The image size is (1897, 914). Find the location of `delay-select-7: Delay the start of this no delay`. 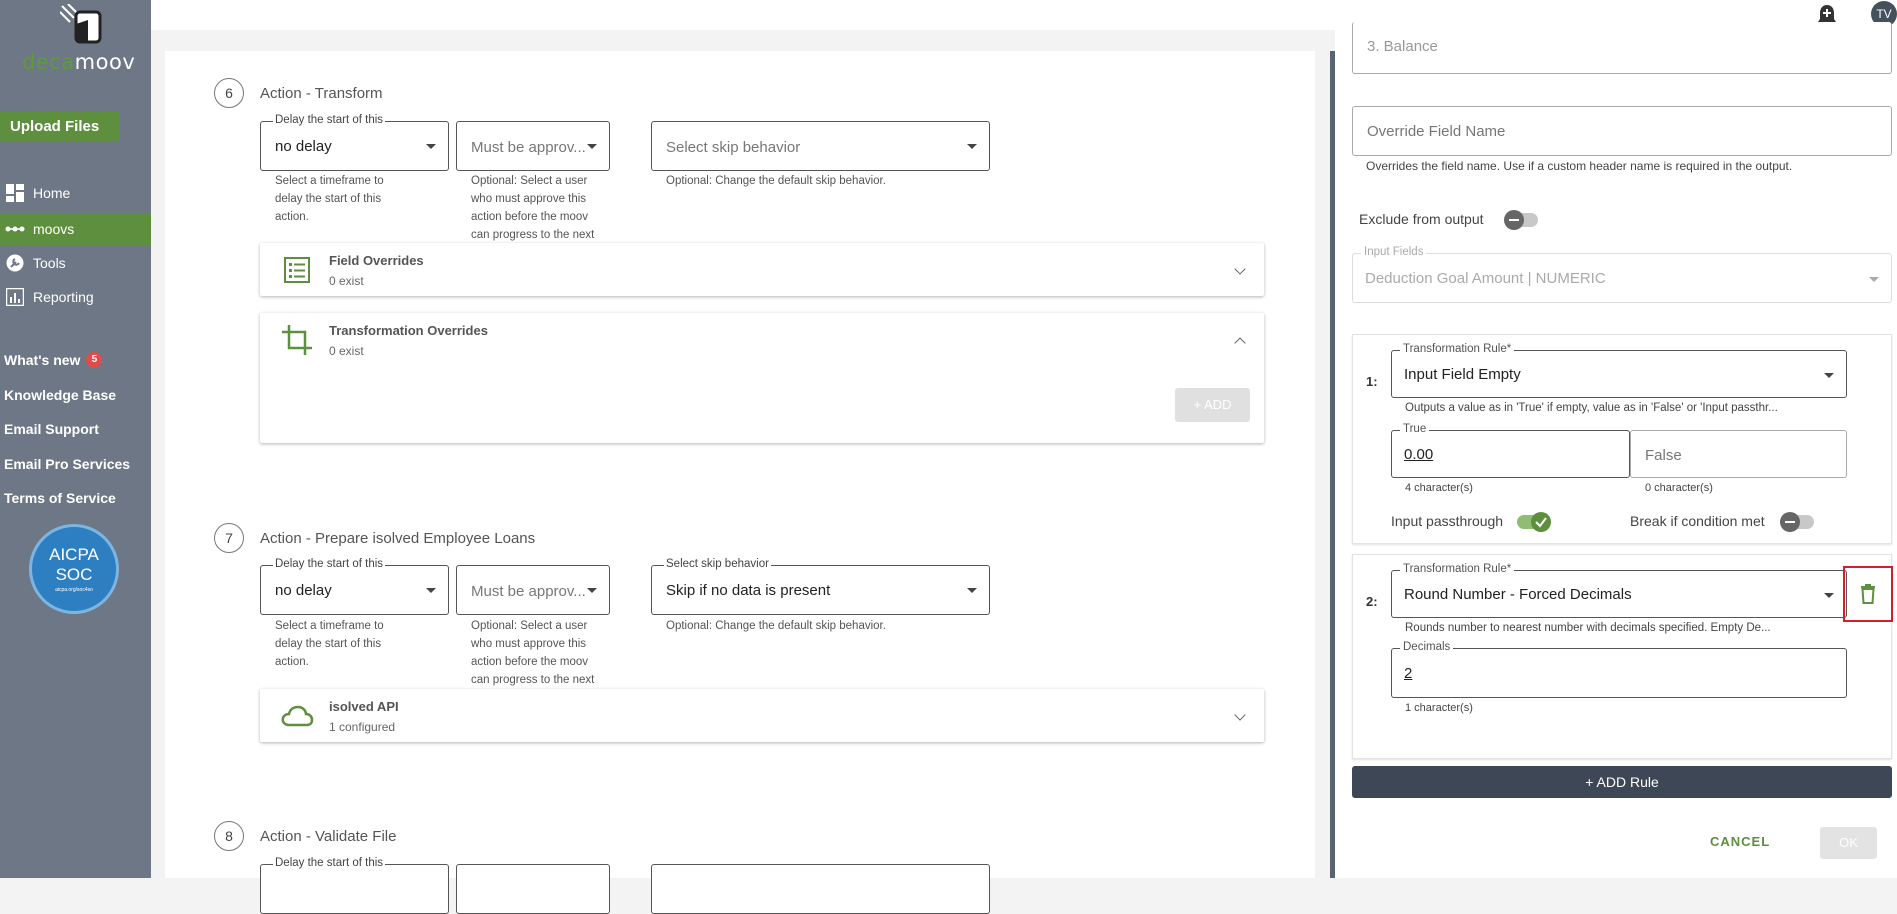

delay-select-7: Delay the start of this no delay is located at coordinates (354, 586).